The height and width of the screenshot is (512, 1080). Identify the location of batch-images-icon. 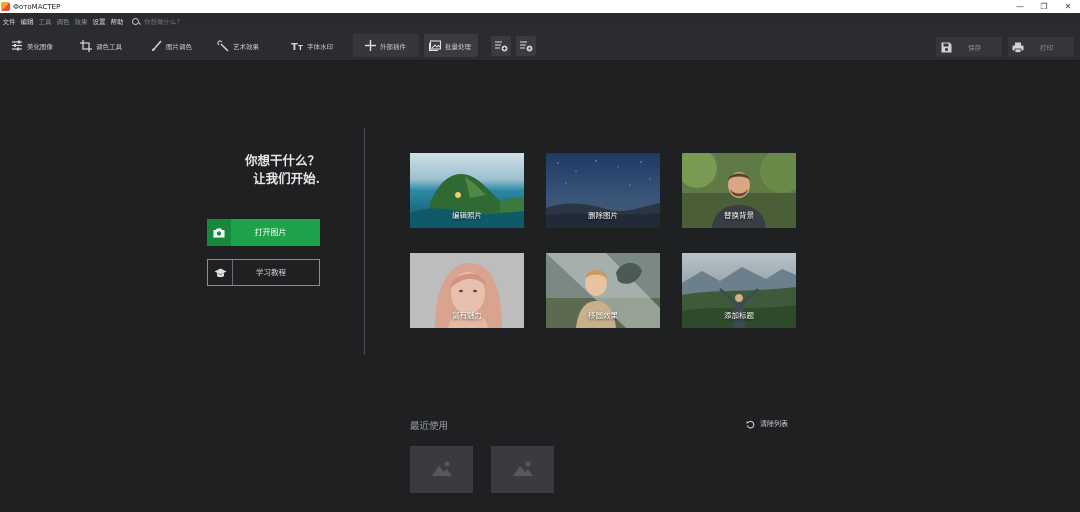
(435, 46).